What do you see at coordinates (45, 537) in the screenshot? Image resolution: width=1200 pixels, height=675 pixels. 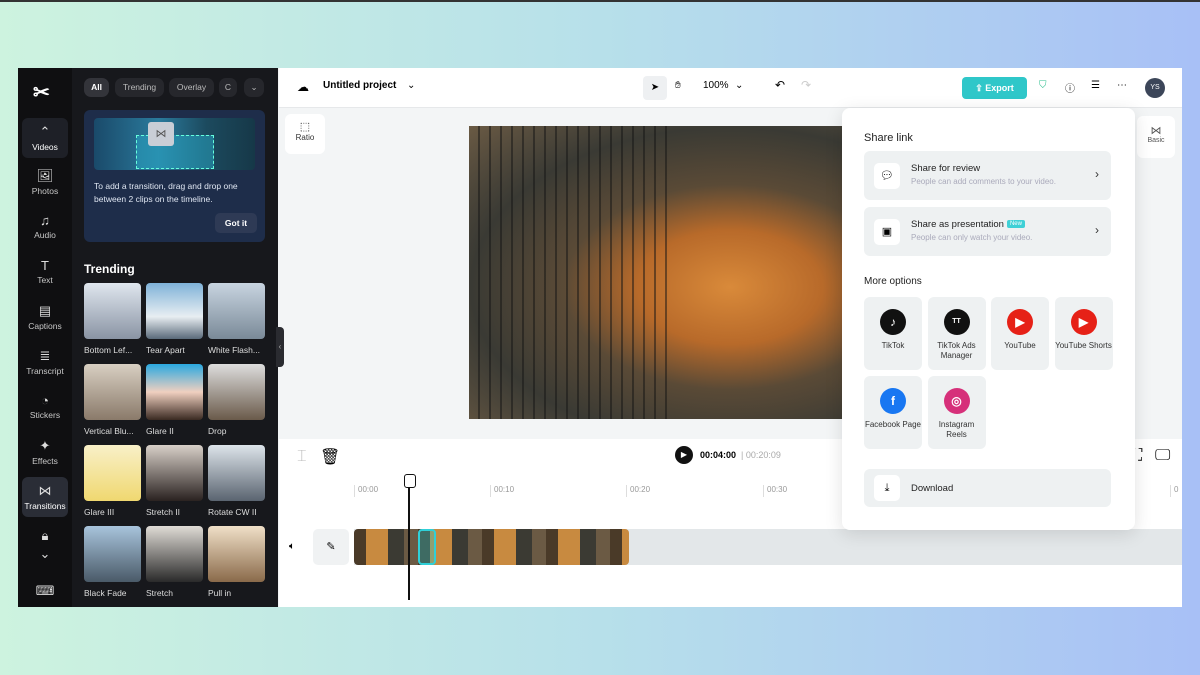 I see `lock-icon: 🔒︎` at bounding box center [45, 537].